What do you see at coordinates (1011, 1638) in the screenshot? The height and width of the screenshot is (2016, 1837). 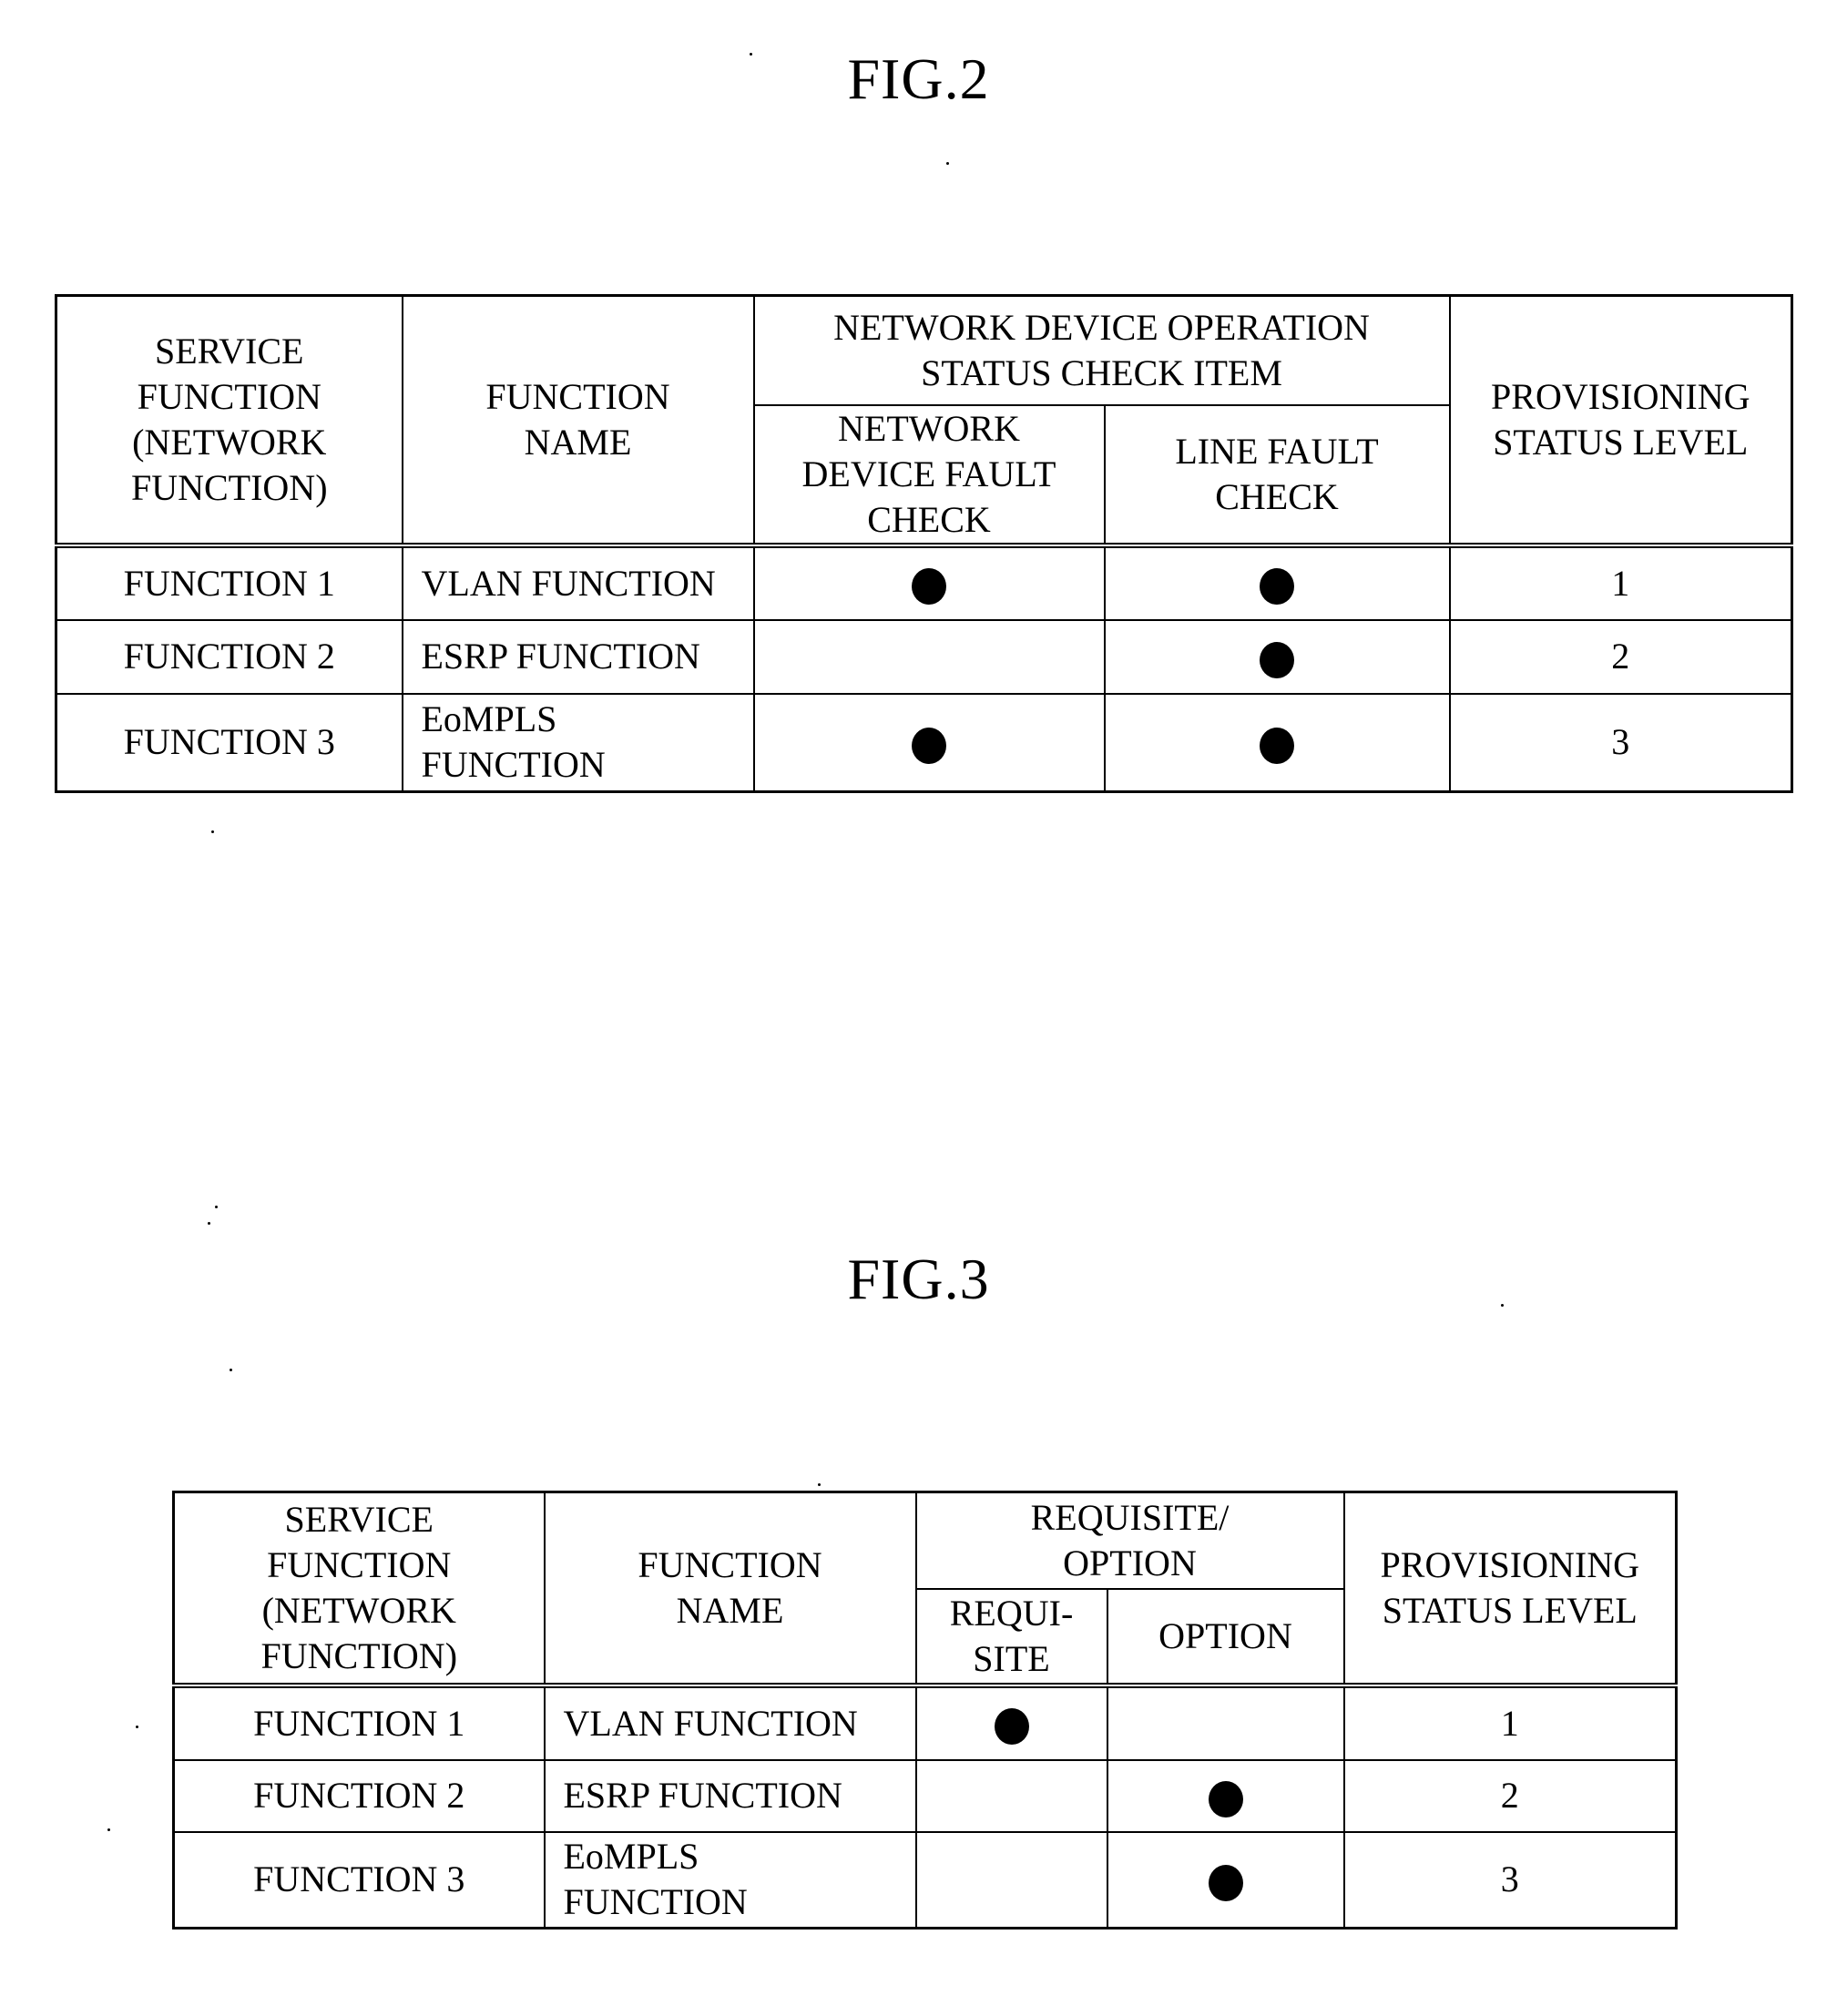 I see `header-sub1: REQUI- SITE` at bounding box center [1011, 1638].